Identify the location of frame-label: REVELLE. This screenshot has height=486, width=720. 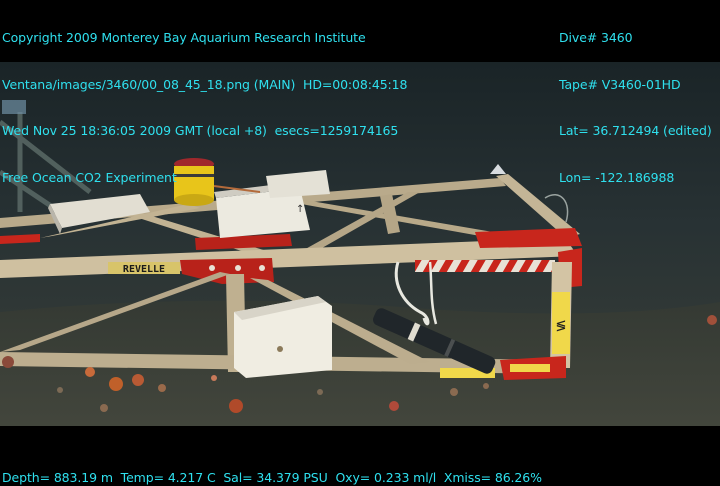
(144, 269).